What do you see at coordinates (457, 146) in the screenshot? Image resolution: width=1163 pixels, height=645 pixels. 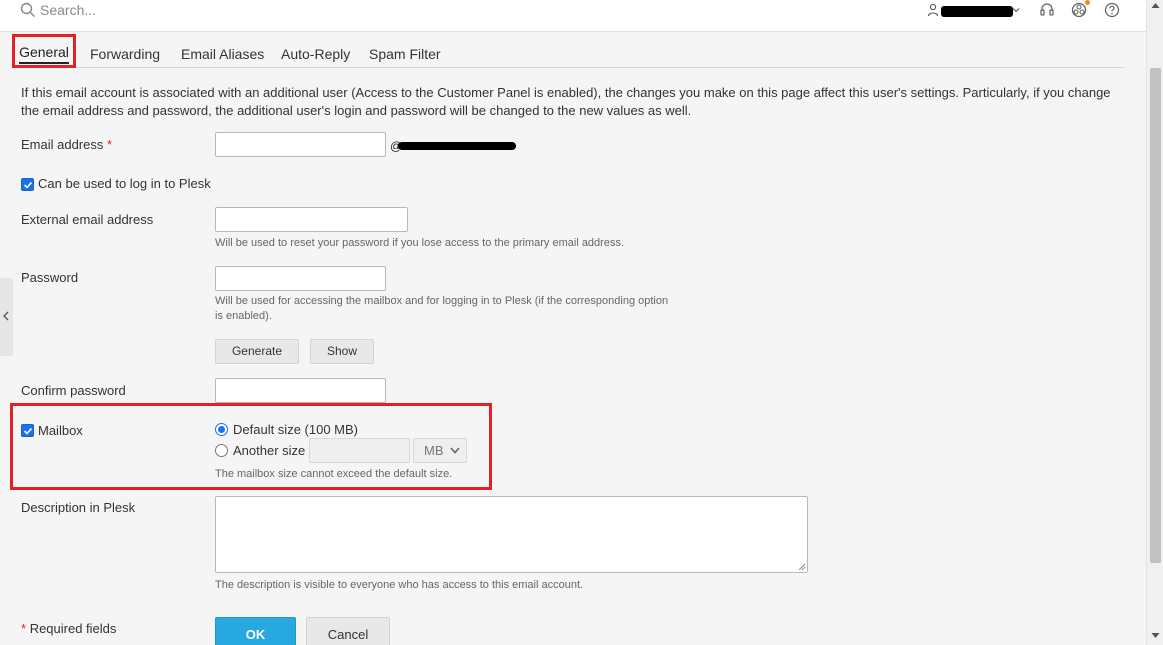 I see `redacted-domain` at bounding box center [457, 146].